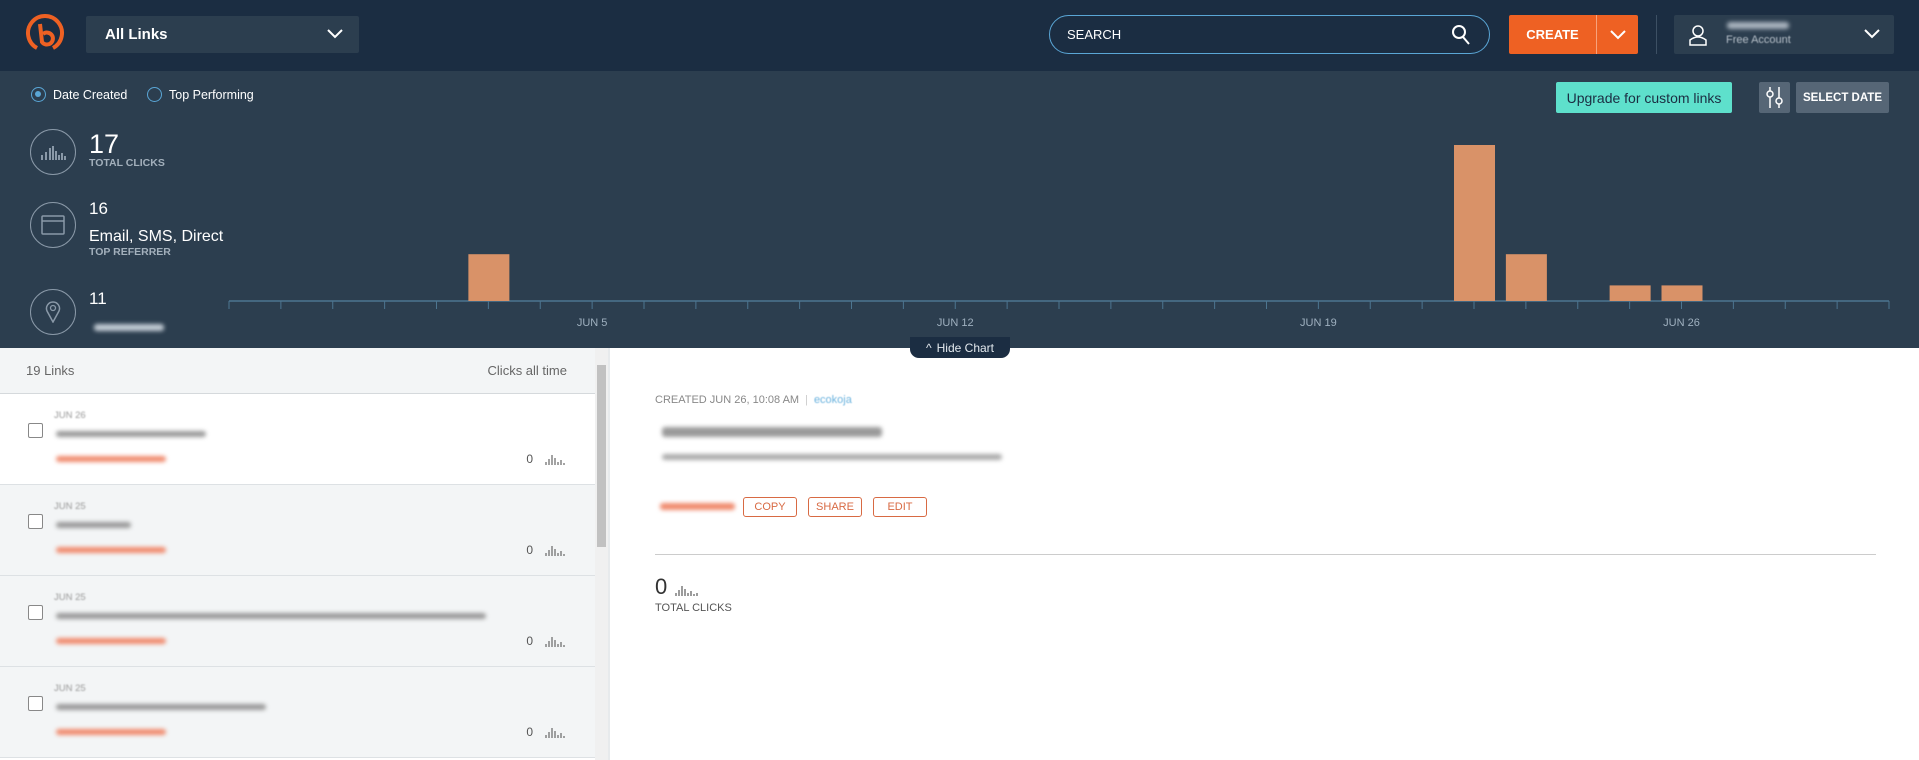  What do you see at coordinates (727, 400) in the screenshot?
I see `created-date: CREATED JUN 26, 10:08 AM` at bounding box center [727, 400].